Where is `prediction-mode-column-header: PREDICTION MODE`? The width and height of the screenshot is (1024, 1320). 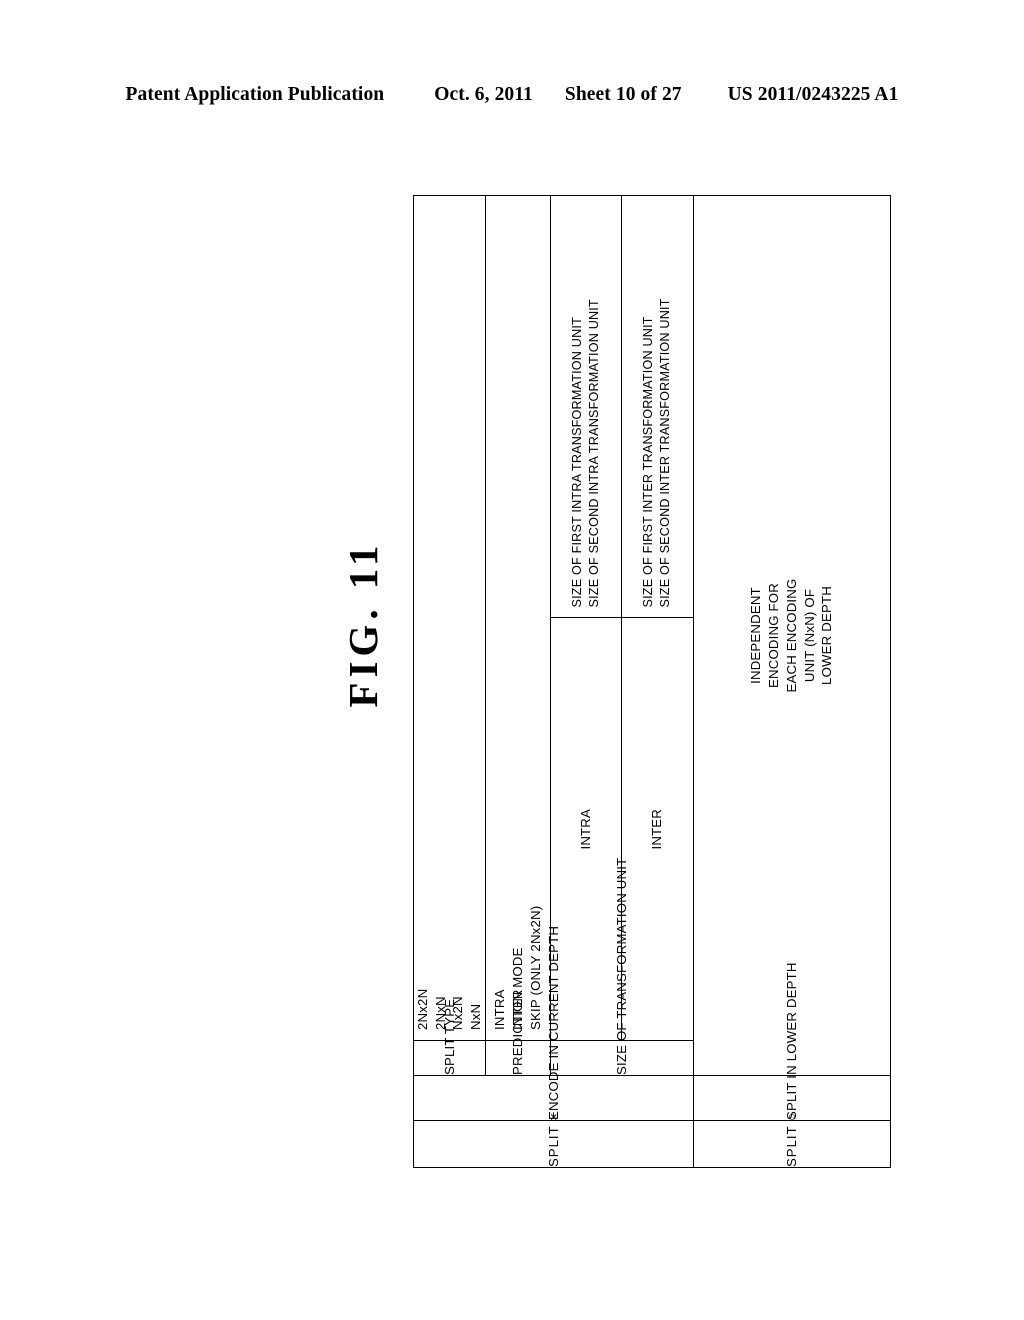
prediction-mode-column-header: PREDICTION MODE is located at coordinates (518, 1011).